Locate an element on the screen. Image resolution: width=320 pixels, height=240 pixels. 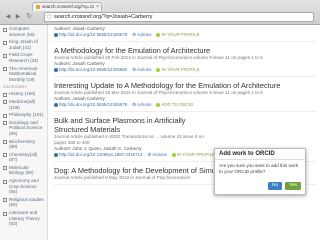
facet-item: Biochemistry (88) is located at coordinates (23, 144).